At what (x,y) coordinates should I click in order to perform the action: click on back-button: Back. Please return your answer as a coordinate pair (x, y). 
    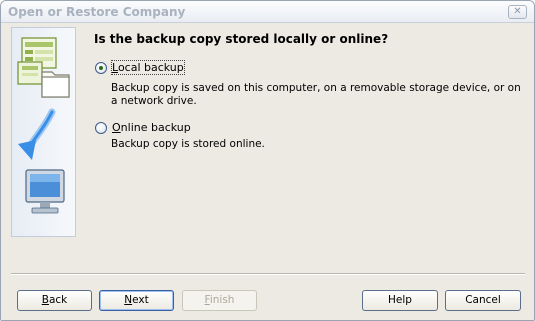
    Looking at the image, I should click on (54, 300).